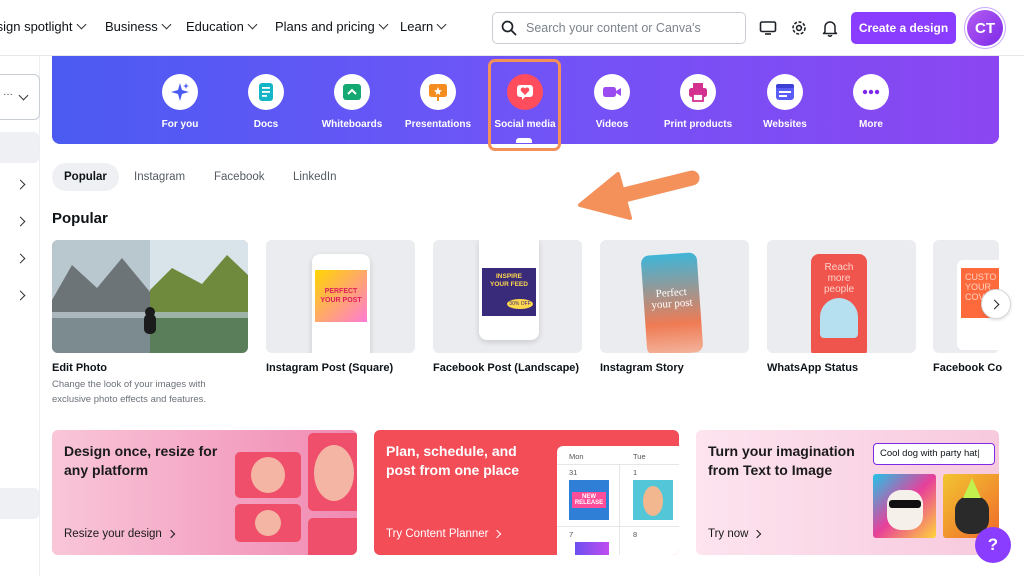 Image resolution: width=1024 pixels, height=576 pixels. I want to click on calendar-date: 1, so click(635, 472).